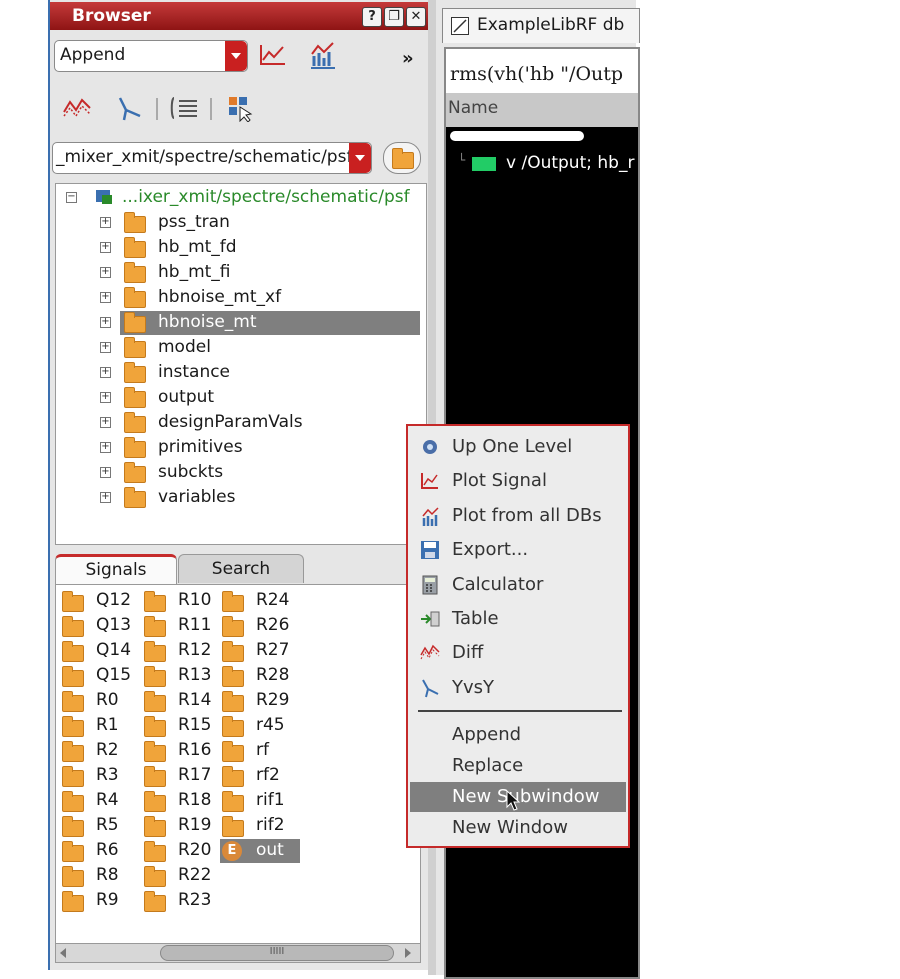  Describe the element at coordinates (518, 766) in the screenshot. I see `menu-item: Replace` at that location.